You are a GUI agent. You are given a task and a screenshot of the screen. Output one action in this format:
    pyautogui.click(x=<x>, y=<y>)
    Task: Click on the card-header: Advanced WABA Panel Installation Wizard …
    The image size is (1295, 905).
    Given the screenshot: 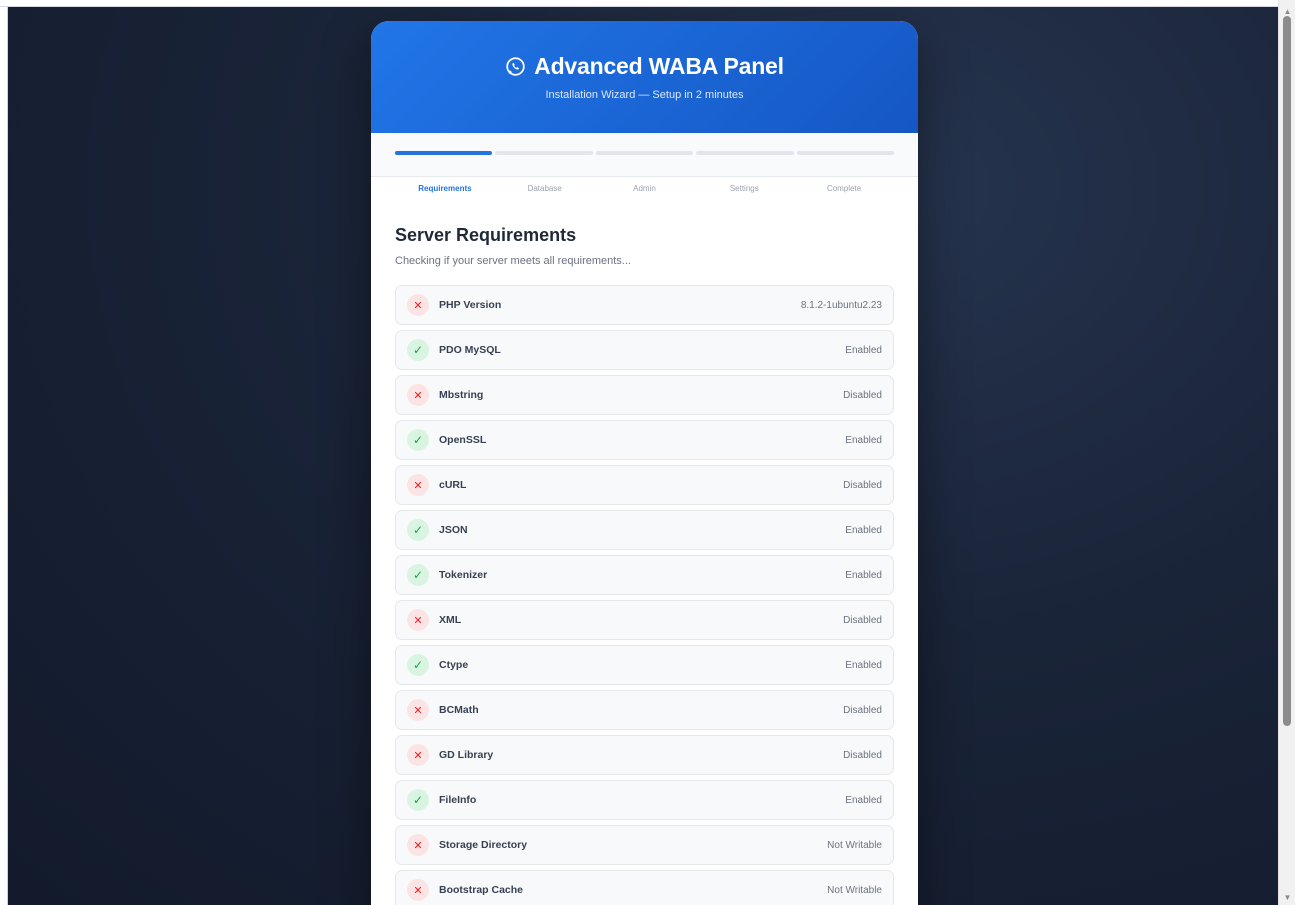 What is the action you would take?
    pyautogui.click(x=644, y=77)
    